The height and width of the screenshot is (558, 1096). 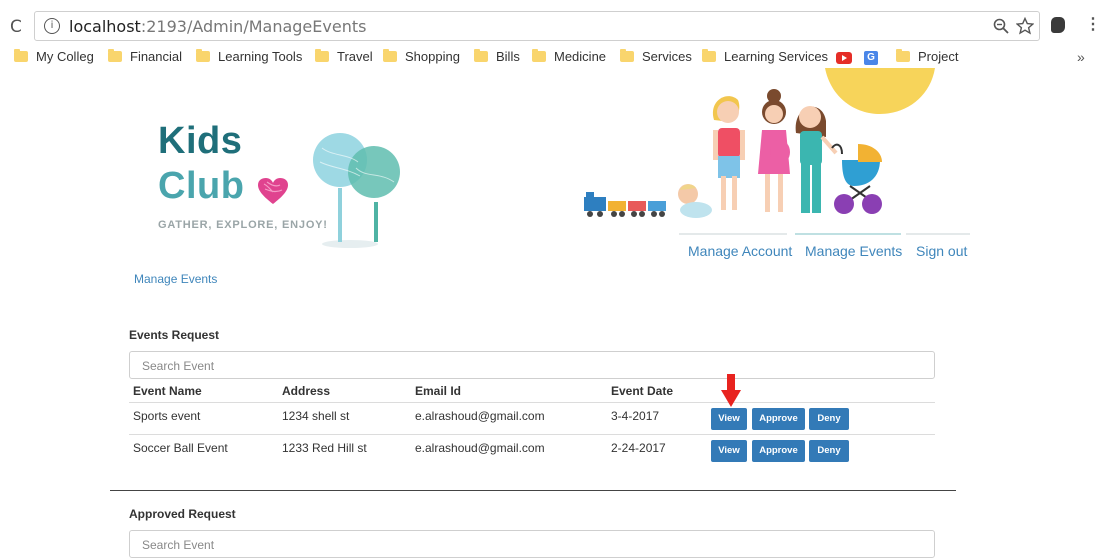 I want to click on bookmark-financial: Financial, so click(x=145, y=58).